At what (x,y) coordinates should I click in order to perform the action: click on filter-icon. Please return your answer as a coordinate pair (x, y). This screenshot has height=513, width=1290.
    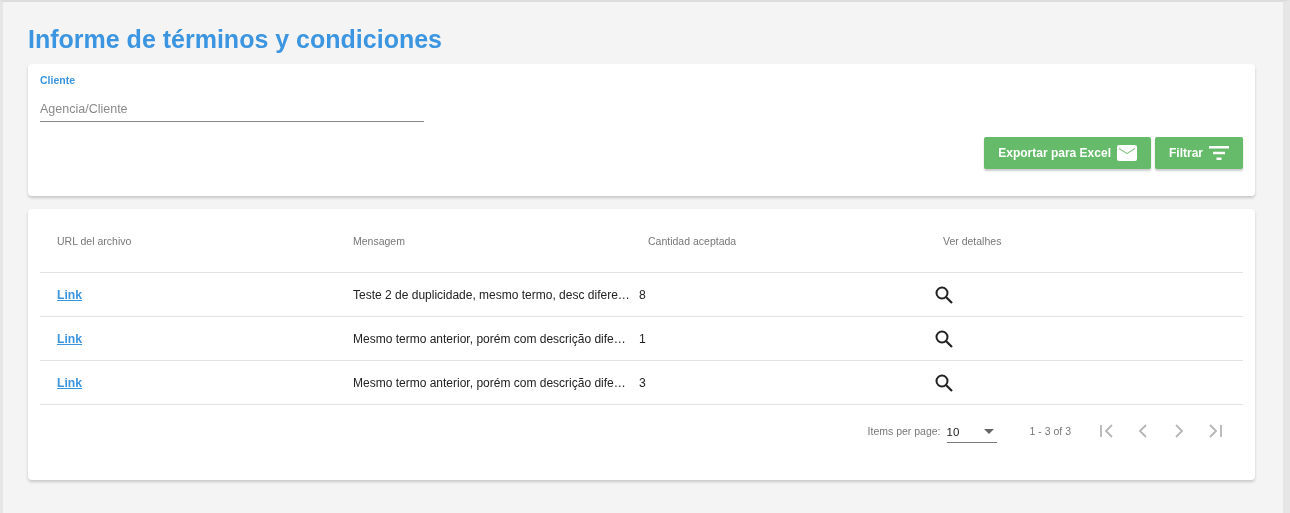
    Looking at the image, I should click on (1219, 153).